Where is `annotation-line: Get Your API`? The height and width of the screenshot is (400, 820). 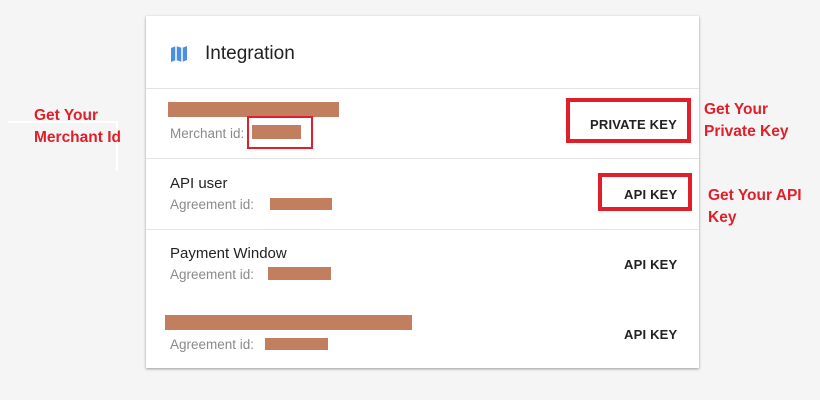 annotation-line: Get Your API is located at coordinates (755, 195).